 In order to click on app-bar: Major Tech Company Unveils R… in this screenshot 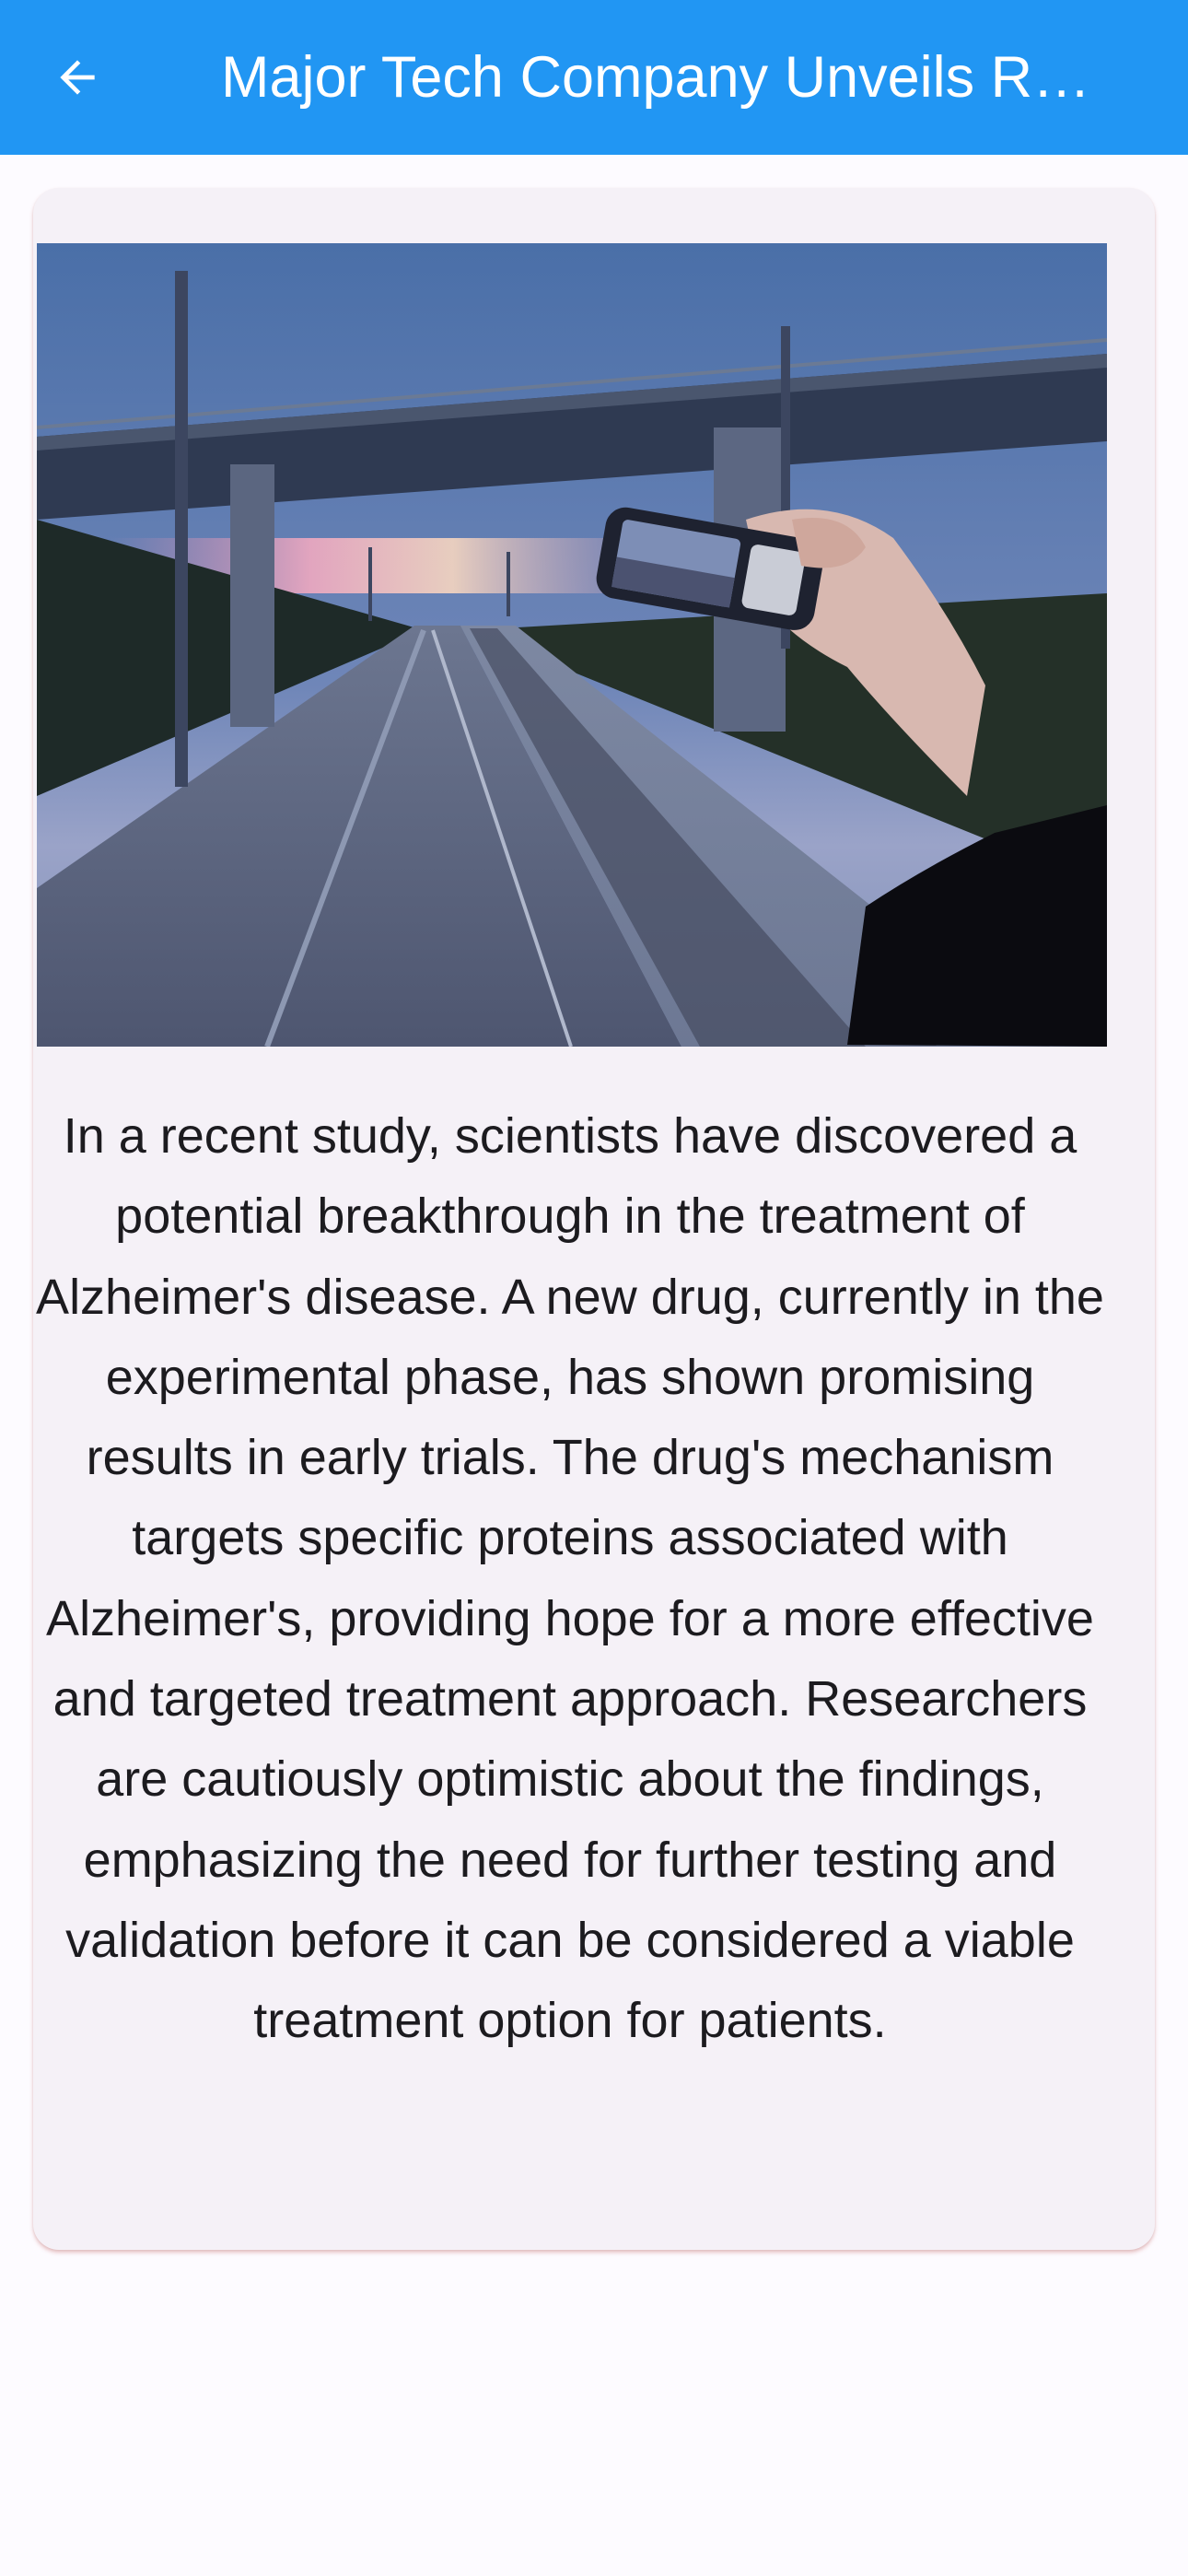, I will do `click(594, 77)`.